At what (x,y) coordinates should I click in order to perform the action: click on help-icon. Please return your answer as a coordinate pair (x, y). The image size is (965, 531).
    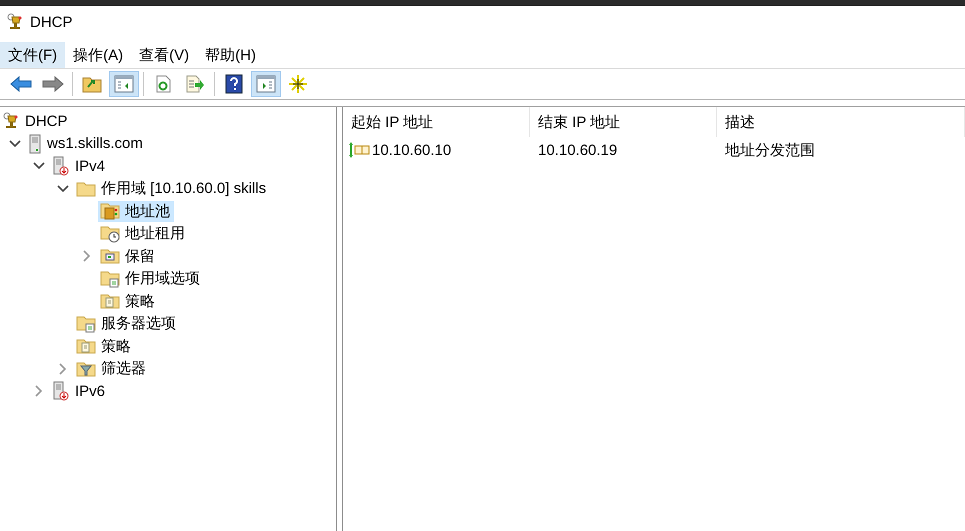
    Looking at the image, I should click on (234, 84).